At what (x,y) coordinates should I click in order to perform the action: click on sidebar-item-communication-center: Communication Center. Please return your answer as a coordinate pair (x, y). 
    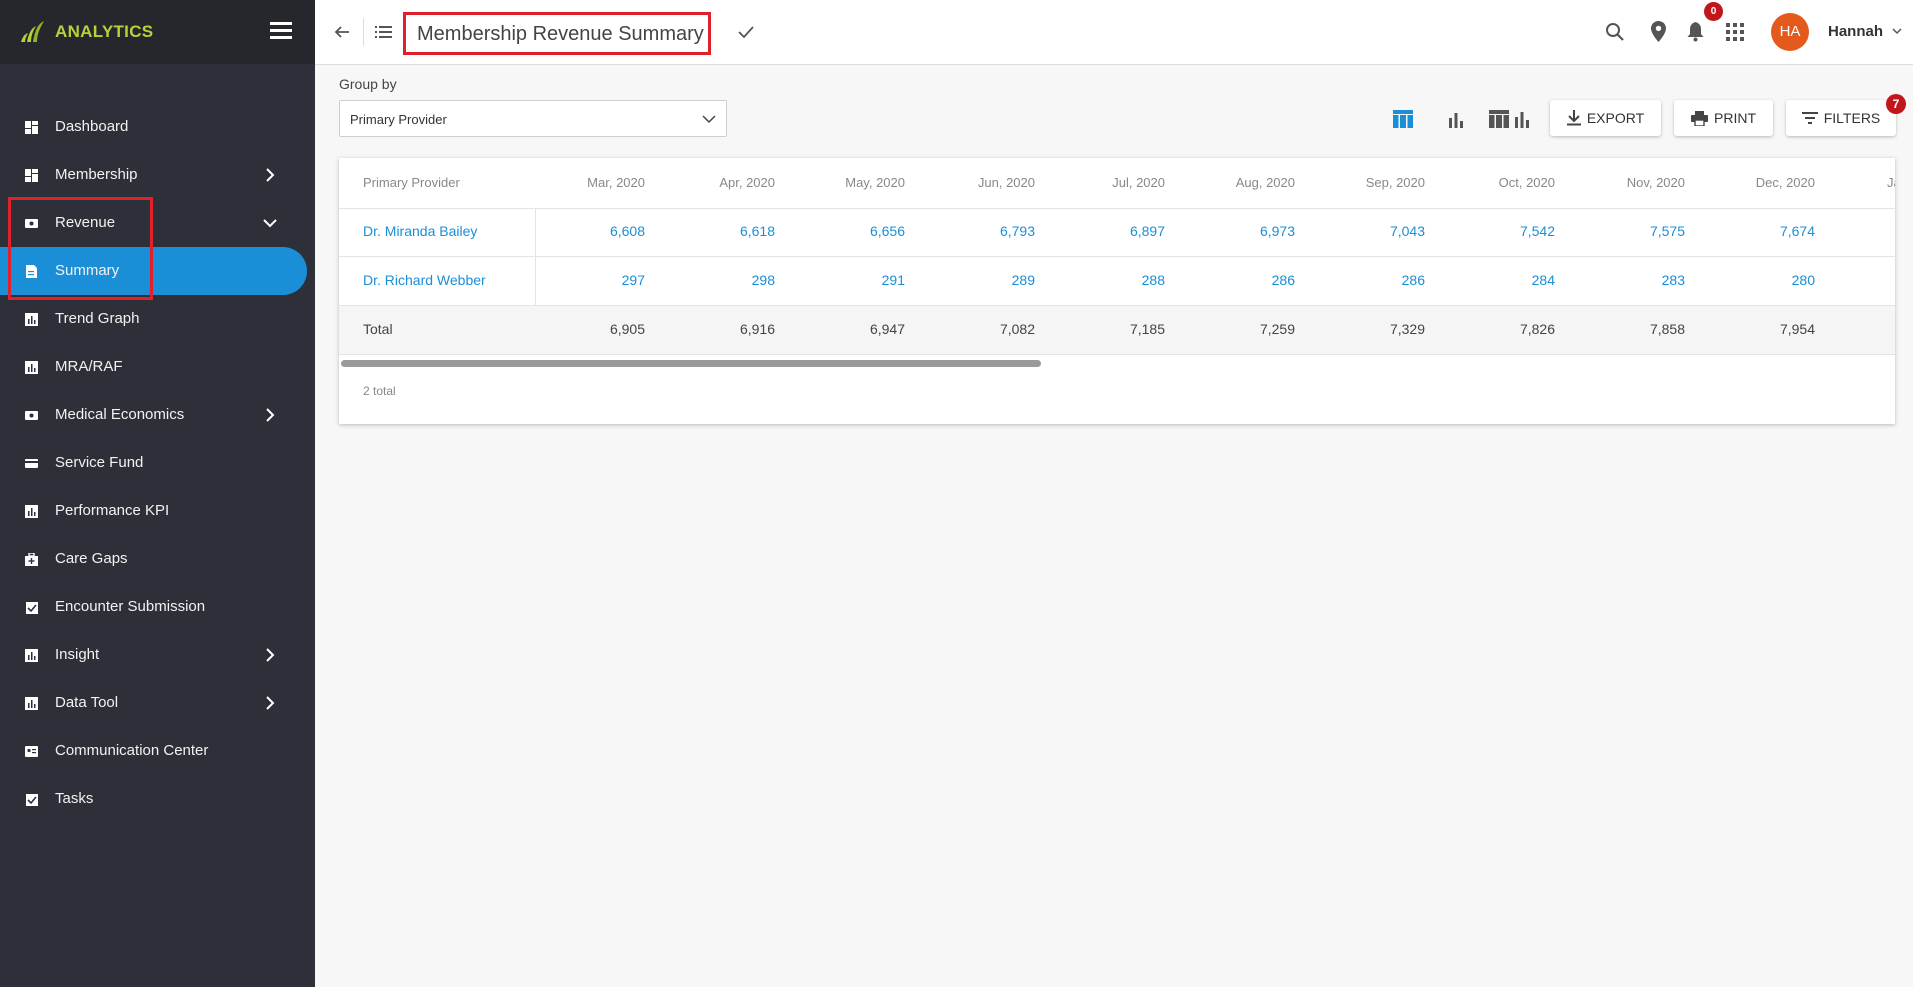
    Looking at the image, I should click on (157, 751).